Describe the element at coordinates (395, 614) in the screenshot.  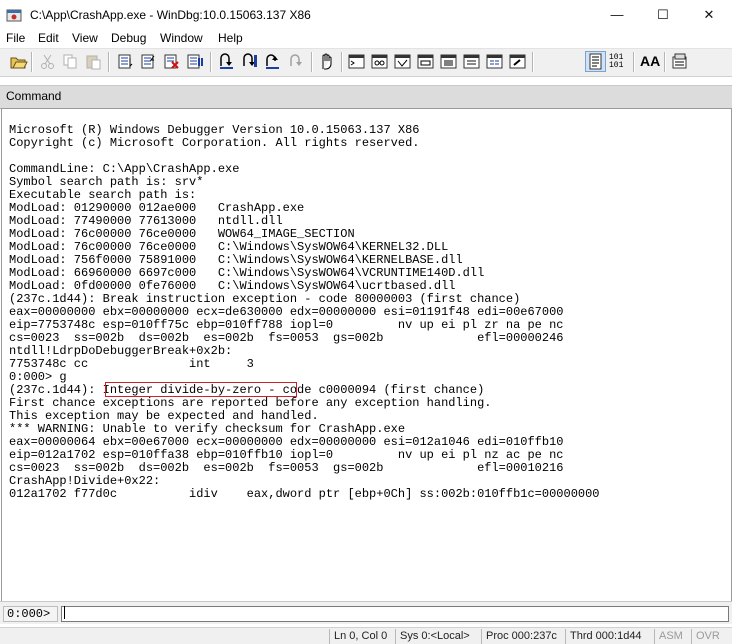
I see `command-input` at that location.